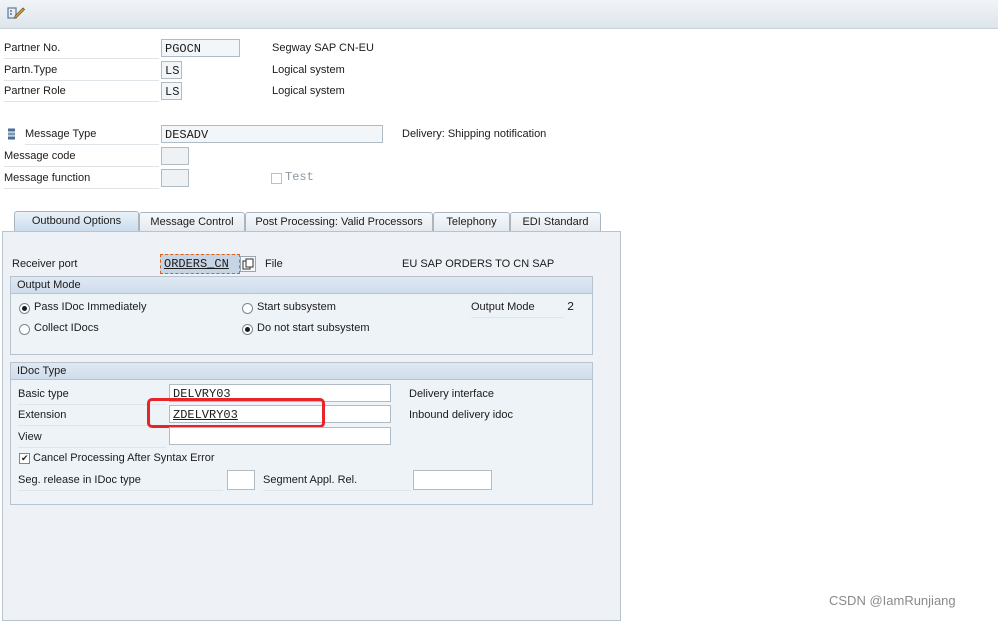  I want to click on output-mode-value-label: Output Mode, so click(517, 307).